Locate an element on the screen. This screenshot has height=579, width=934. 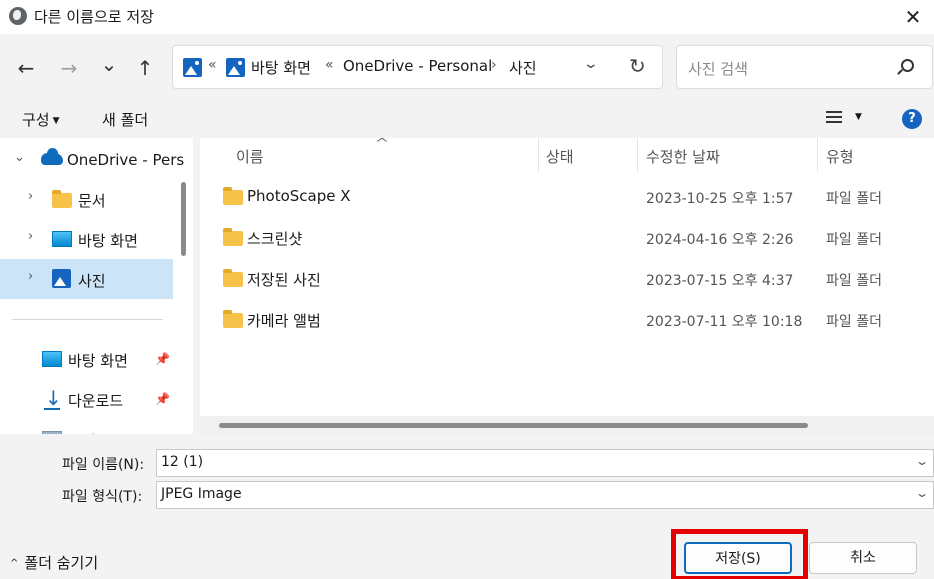
breadcrumb-desktop: 바탕 화면 is located at coordinates (281, 67).